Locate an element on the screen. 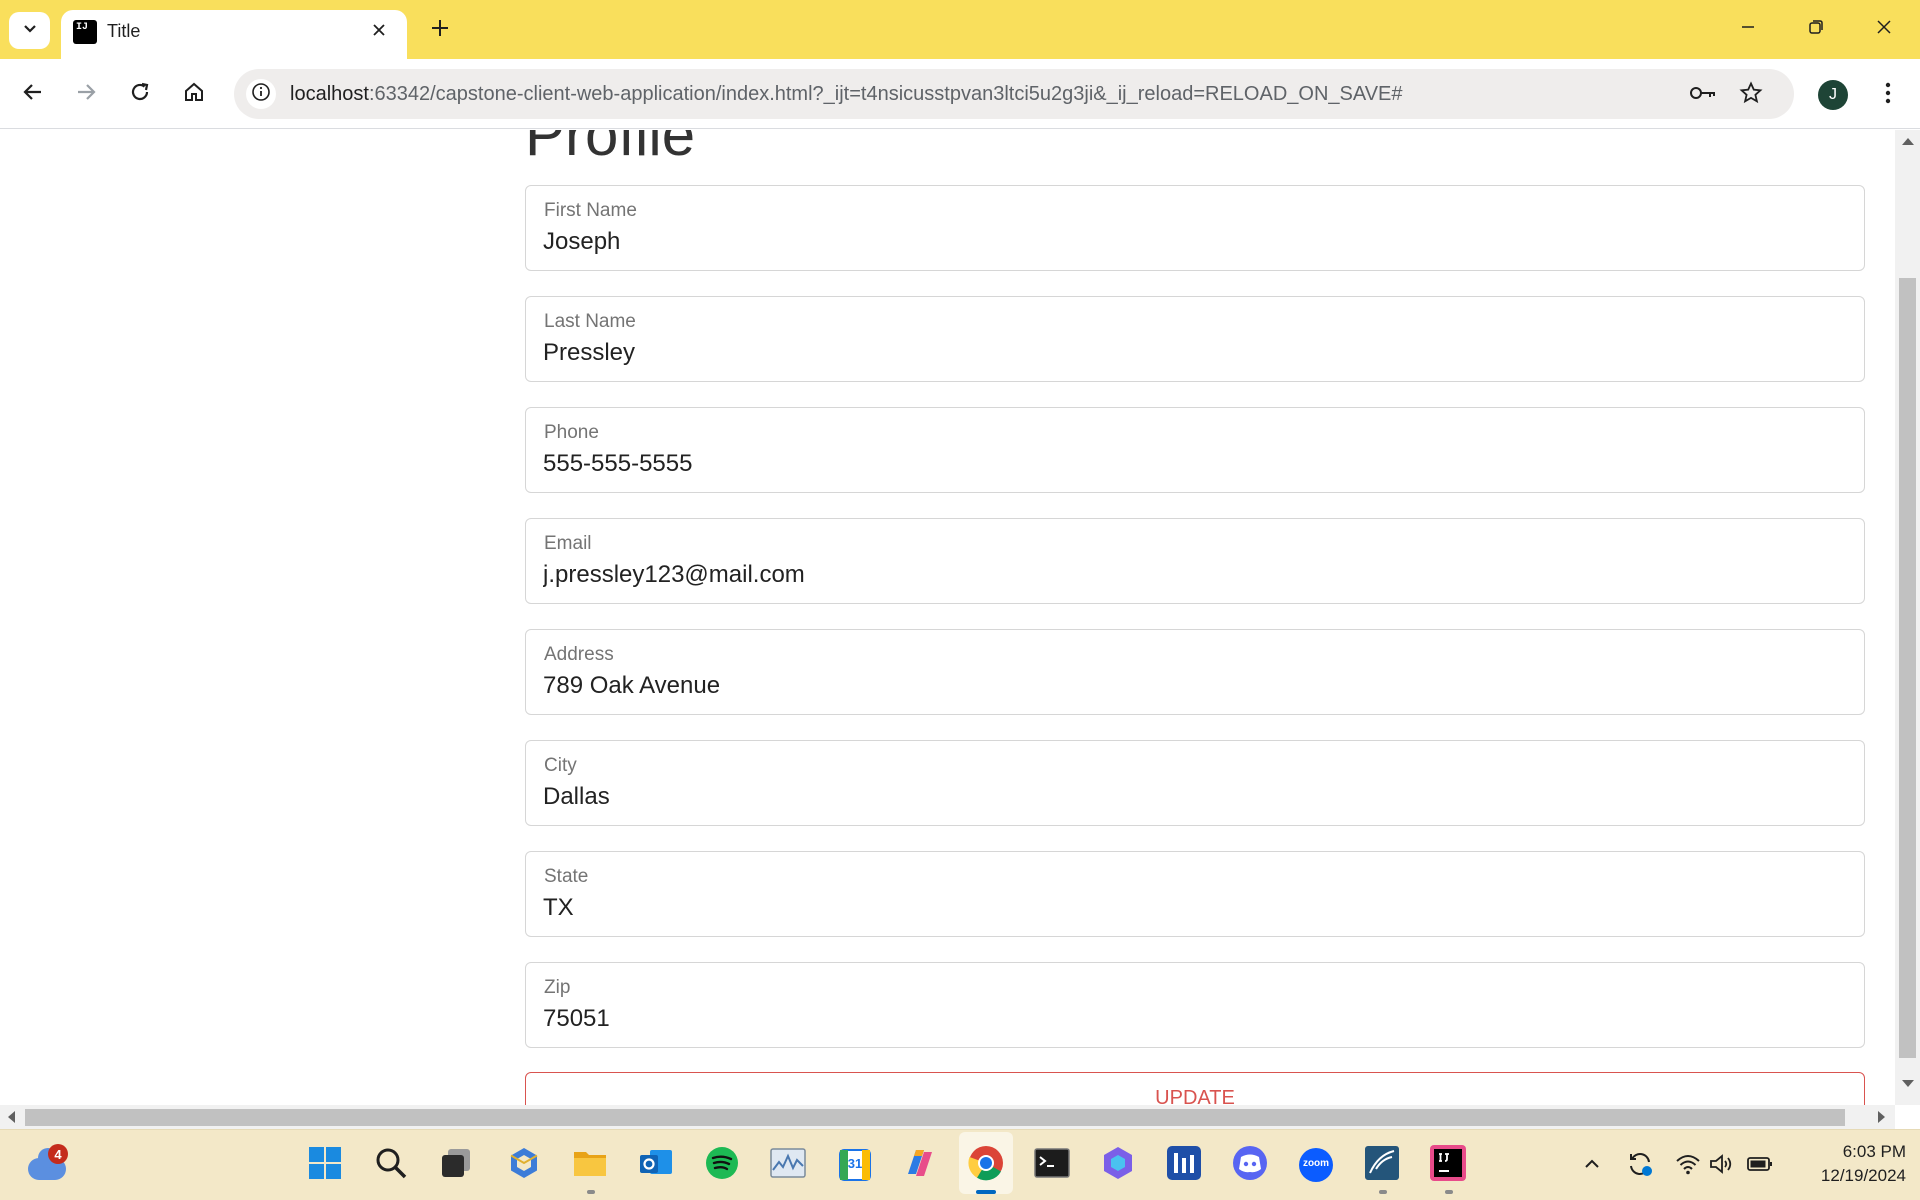 The width and height of the screenshot is (1920, 1200). restore-button is located at coordinates (1816, 29).